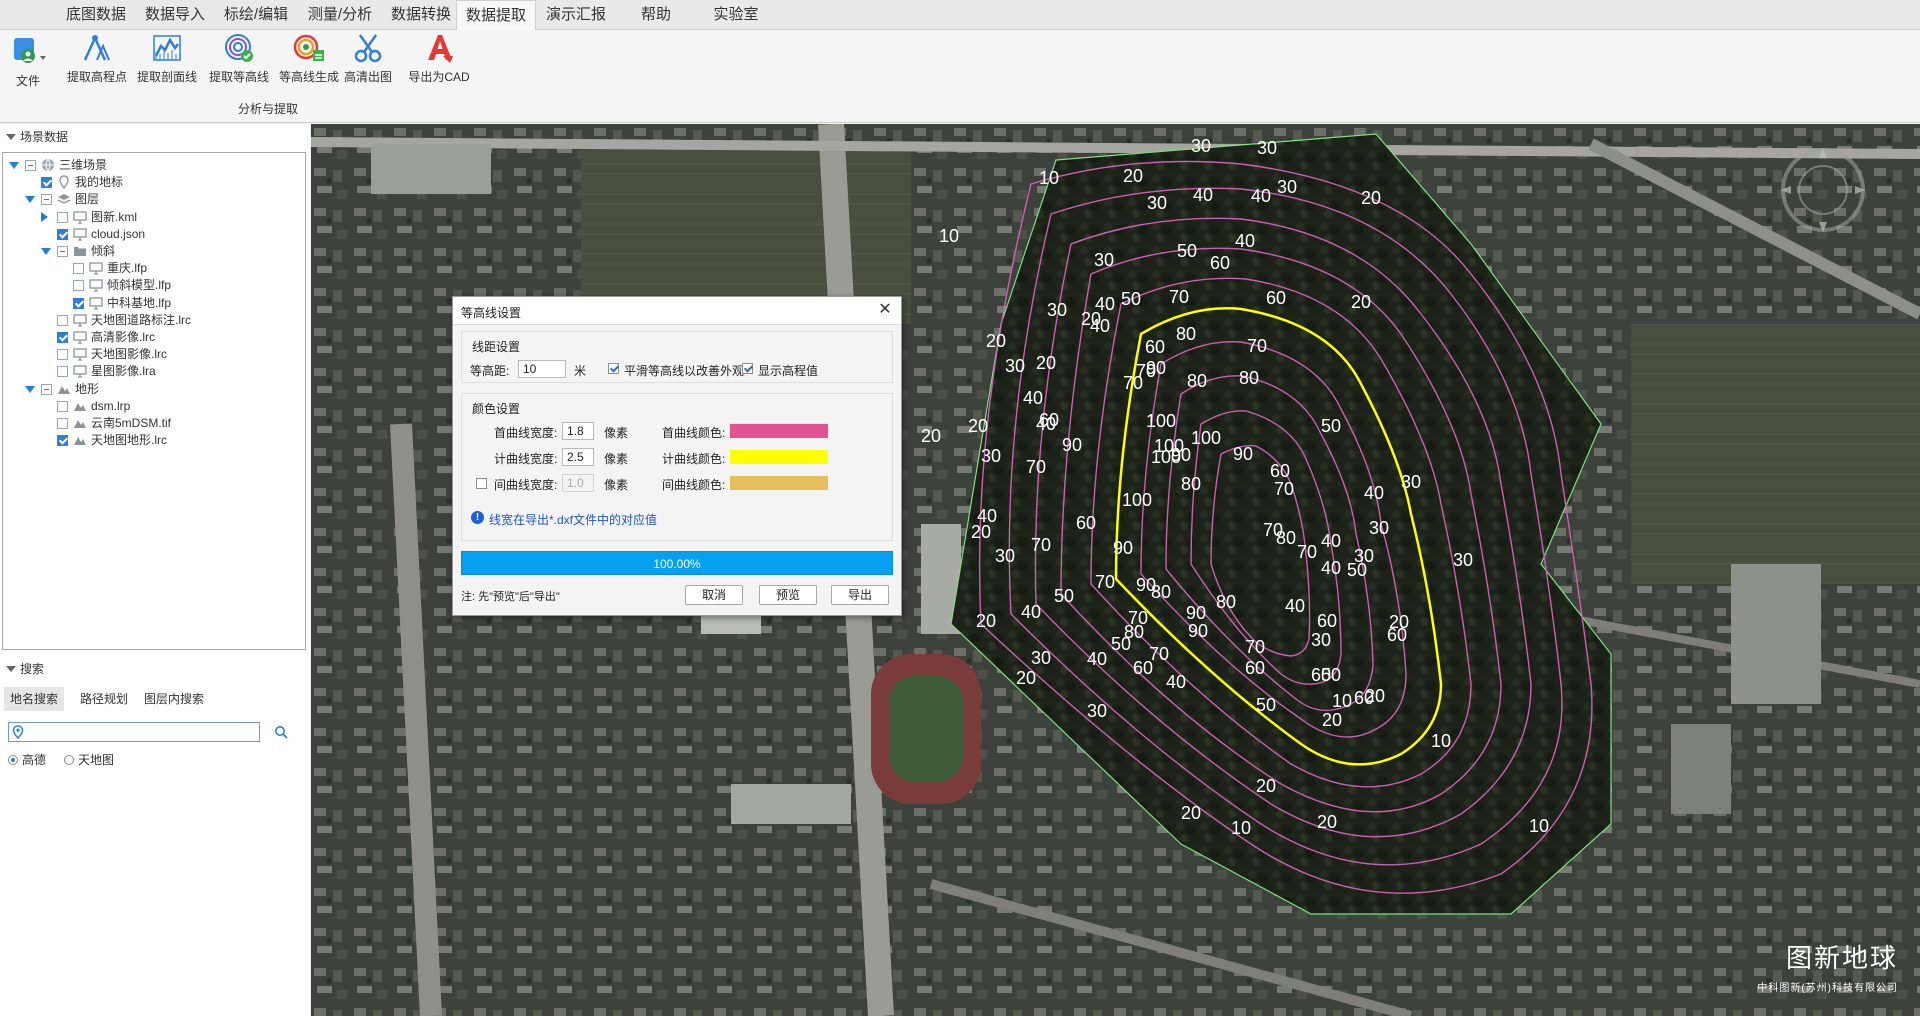  I want to click on preview-note: 注: 先"预览"后"导出", so click(510, 597).